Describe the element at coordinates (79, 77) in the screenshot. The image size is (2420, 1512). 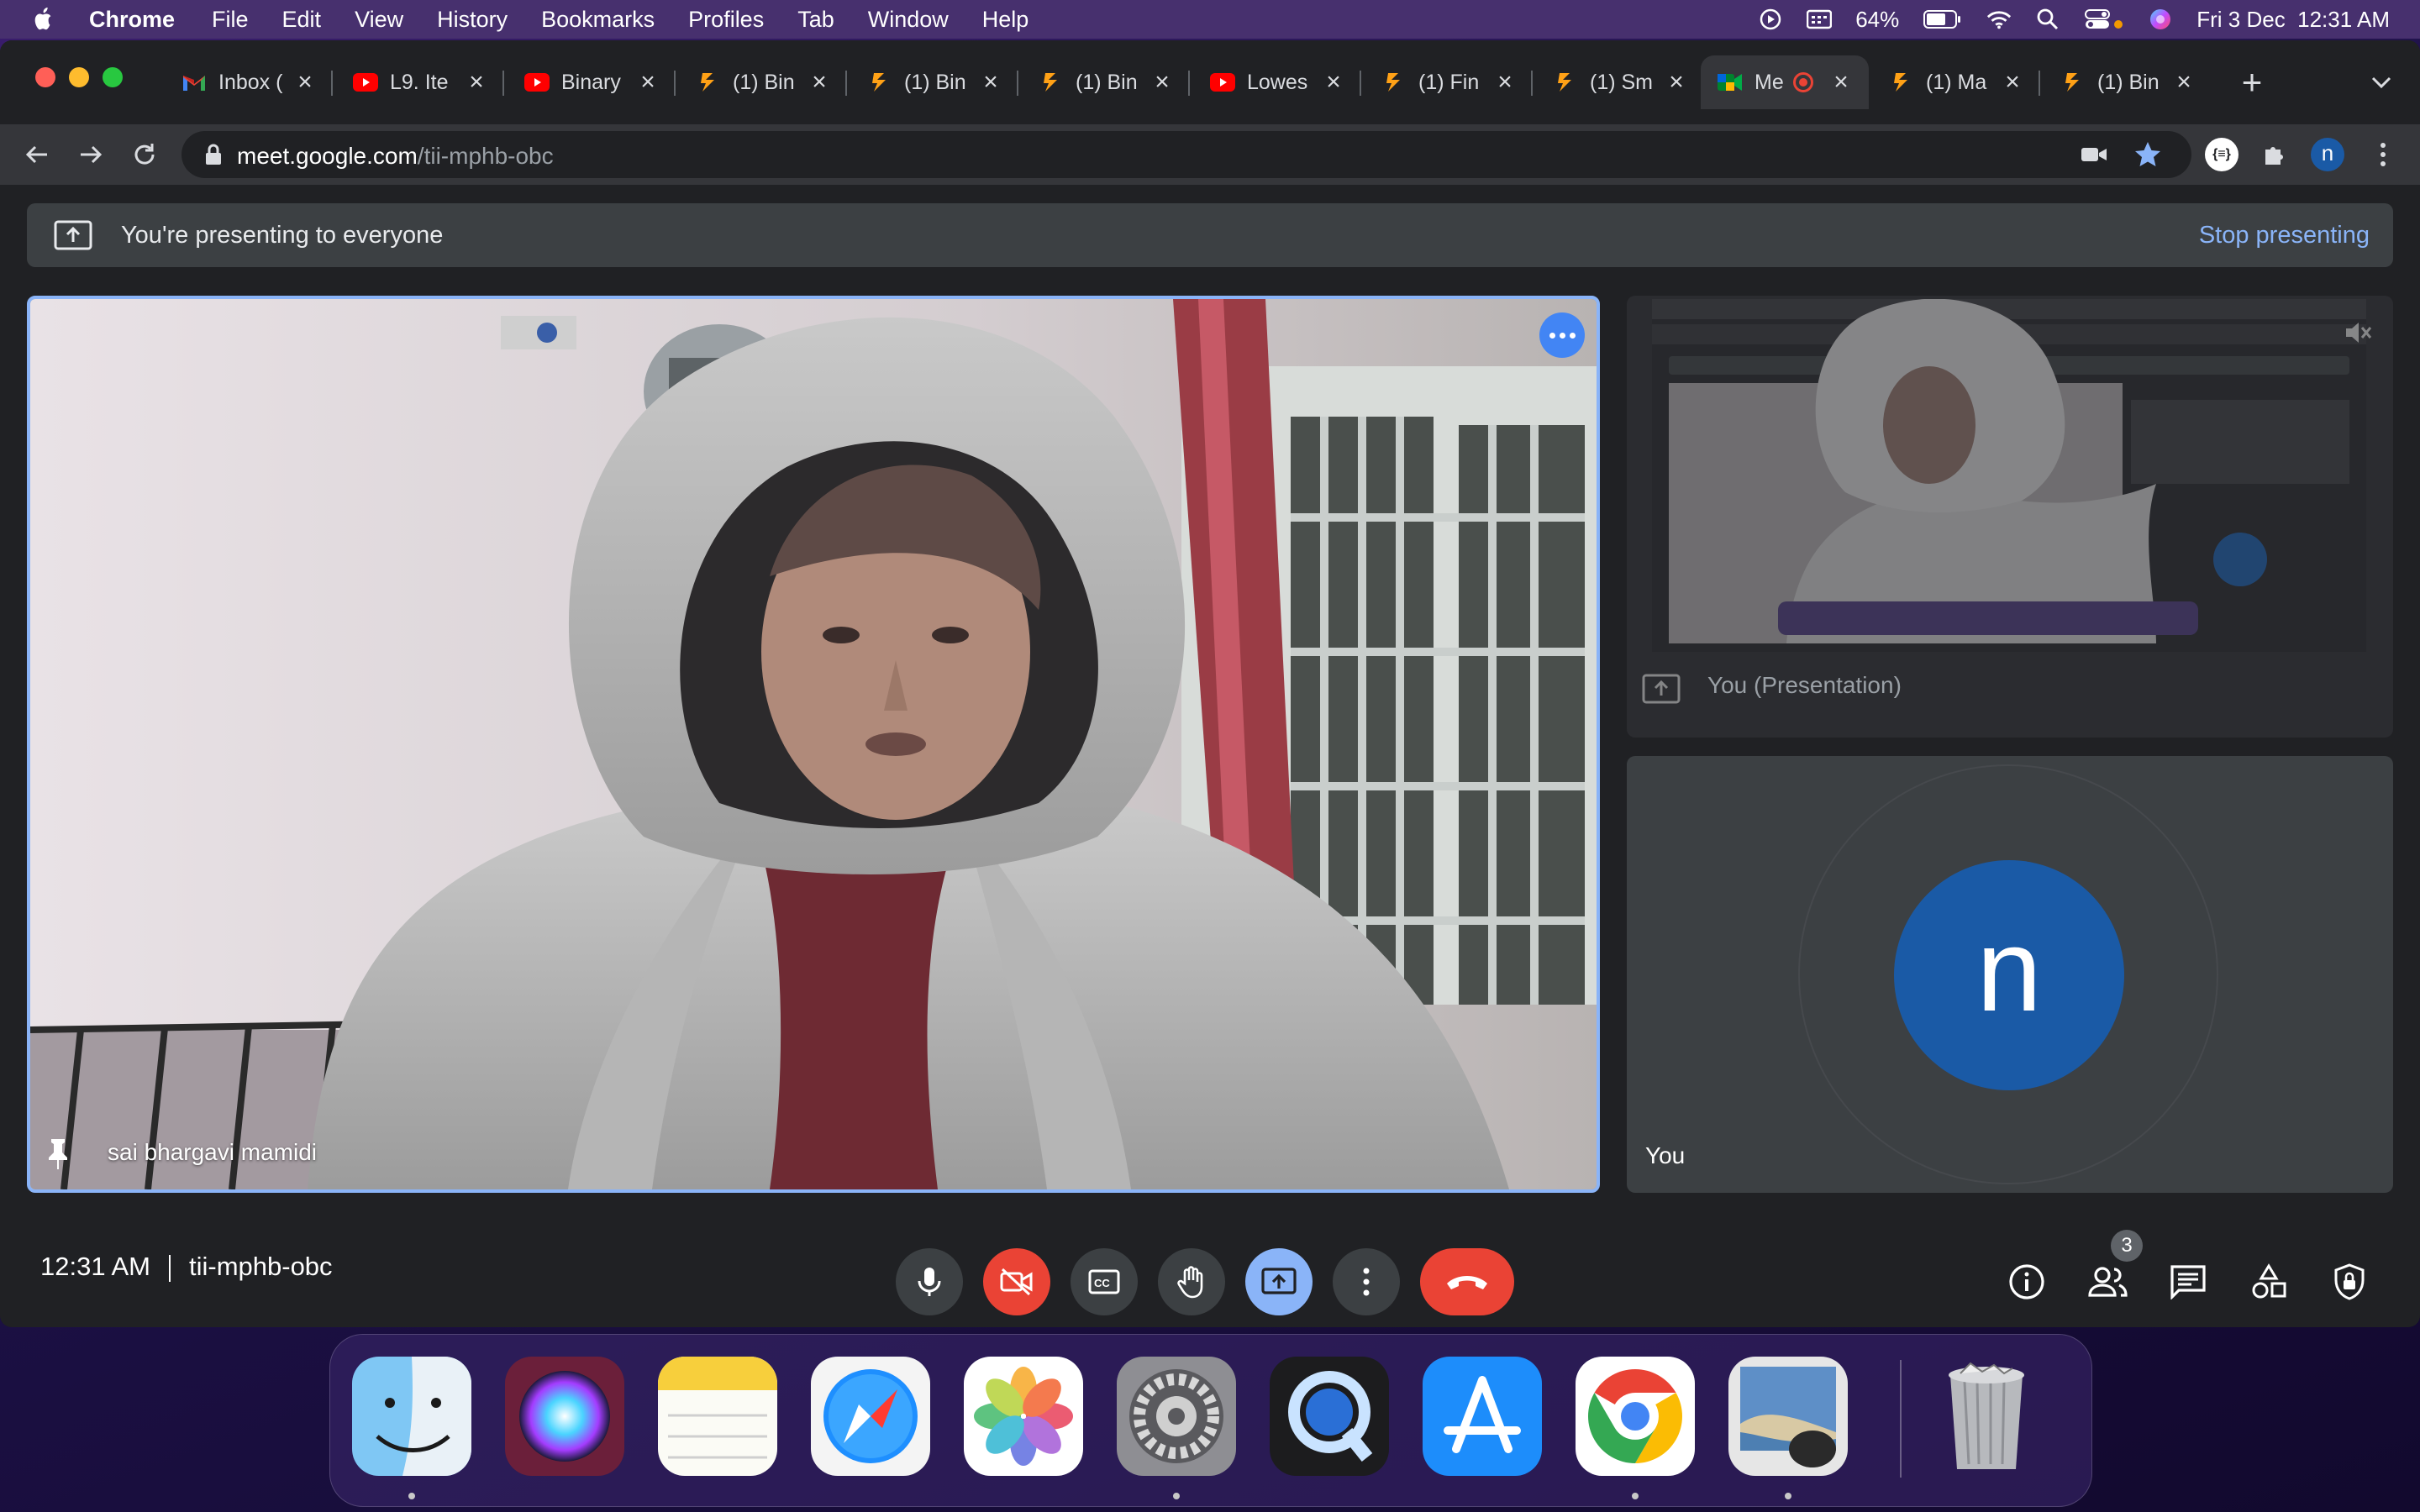
I see `minimize-window-button` at that location.